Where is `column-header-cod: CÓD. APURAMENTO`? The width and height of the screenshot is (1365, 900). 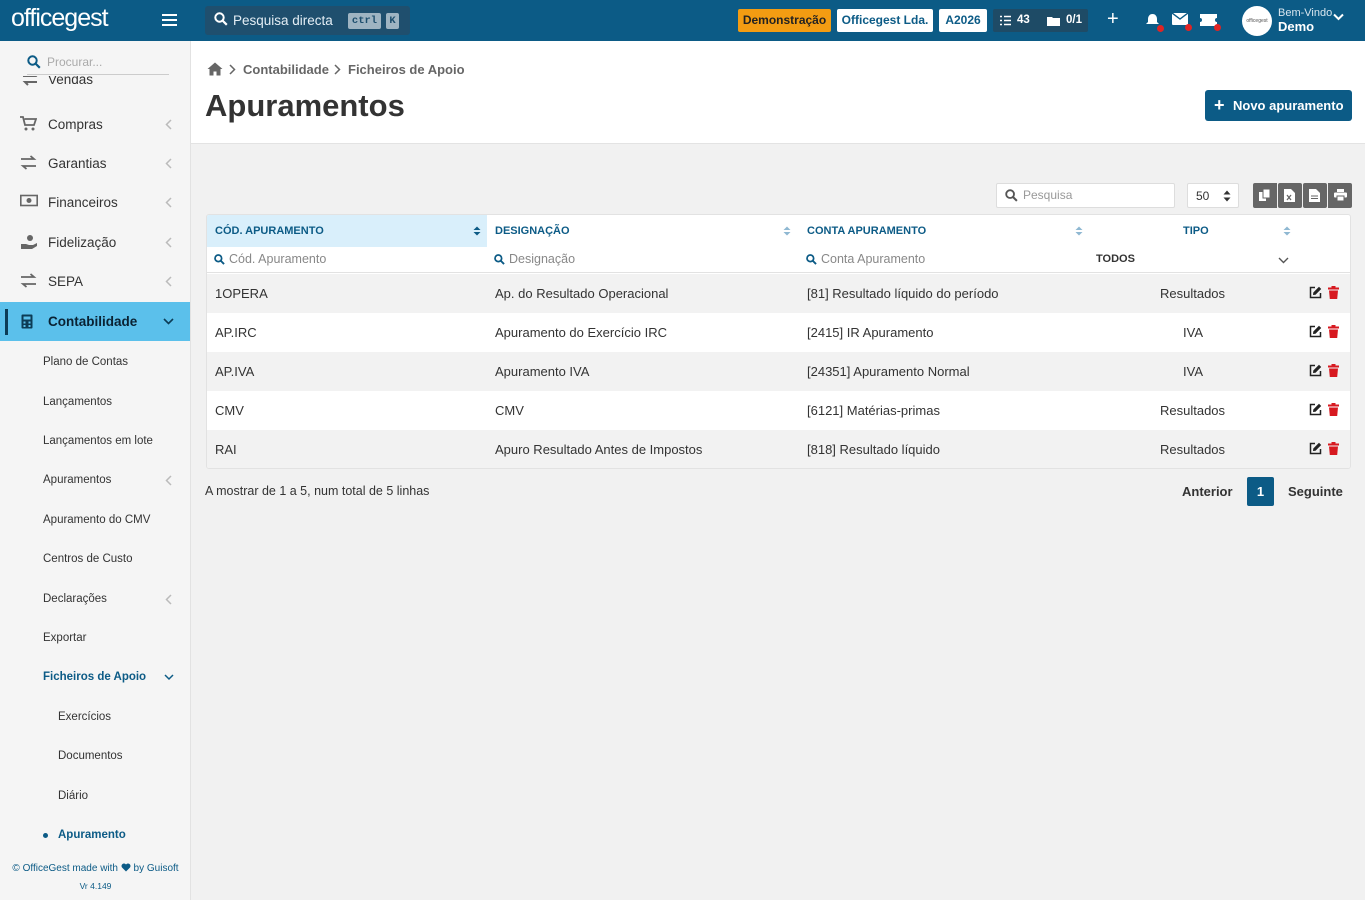
column-header-cod: CÓD. APURAMENTO is located at coordinates (347, 231).